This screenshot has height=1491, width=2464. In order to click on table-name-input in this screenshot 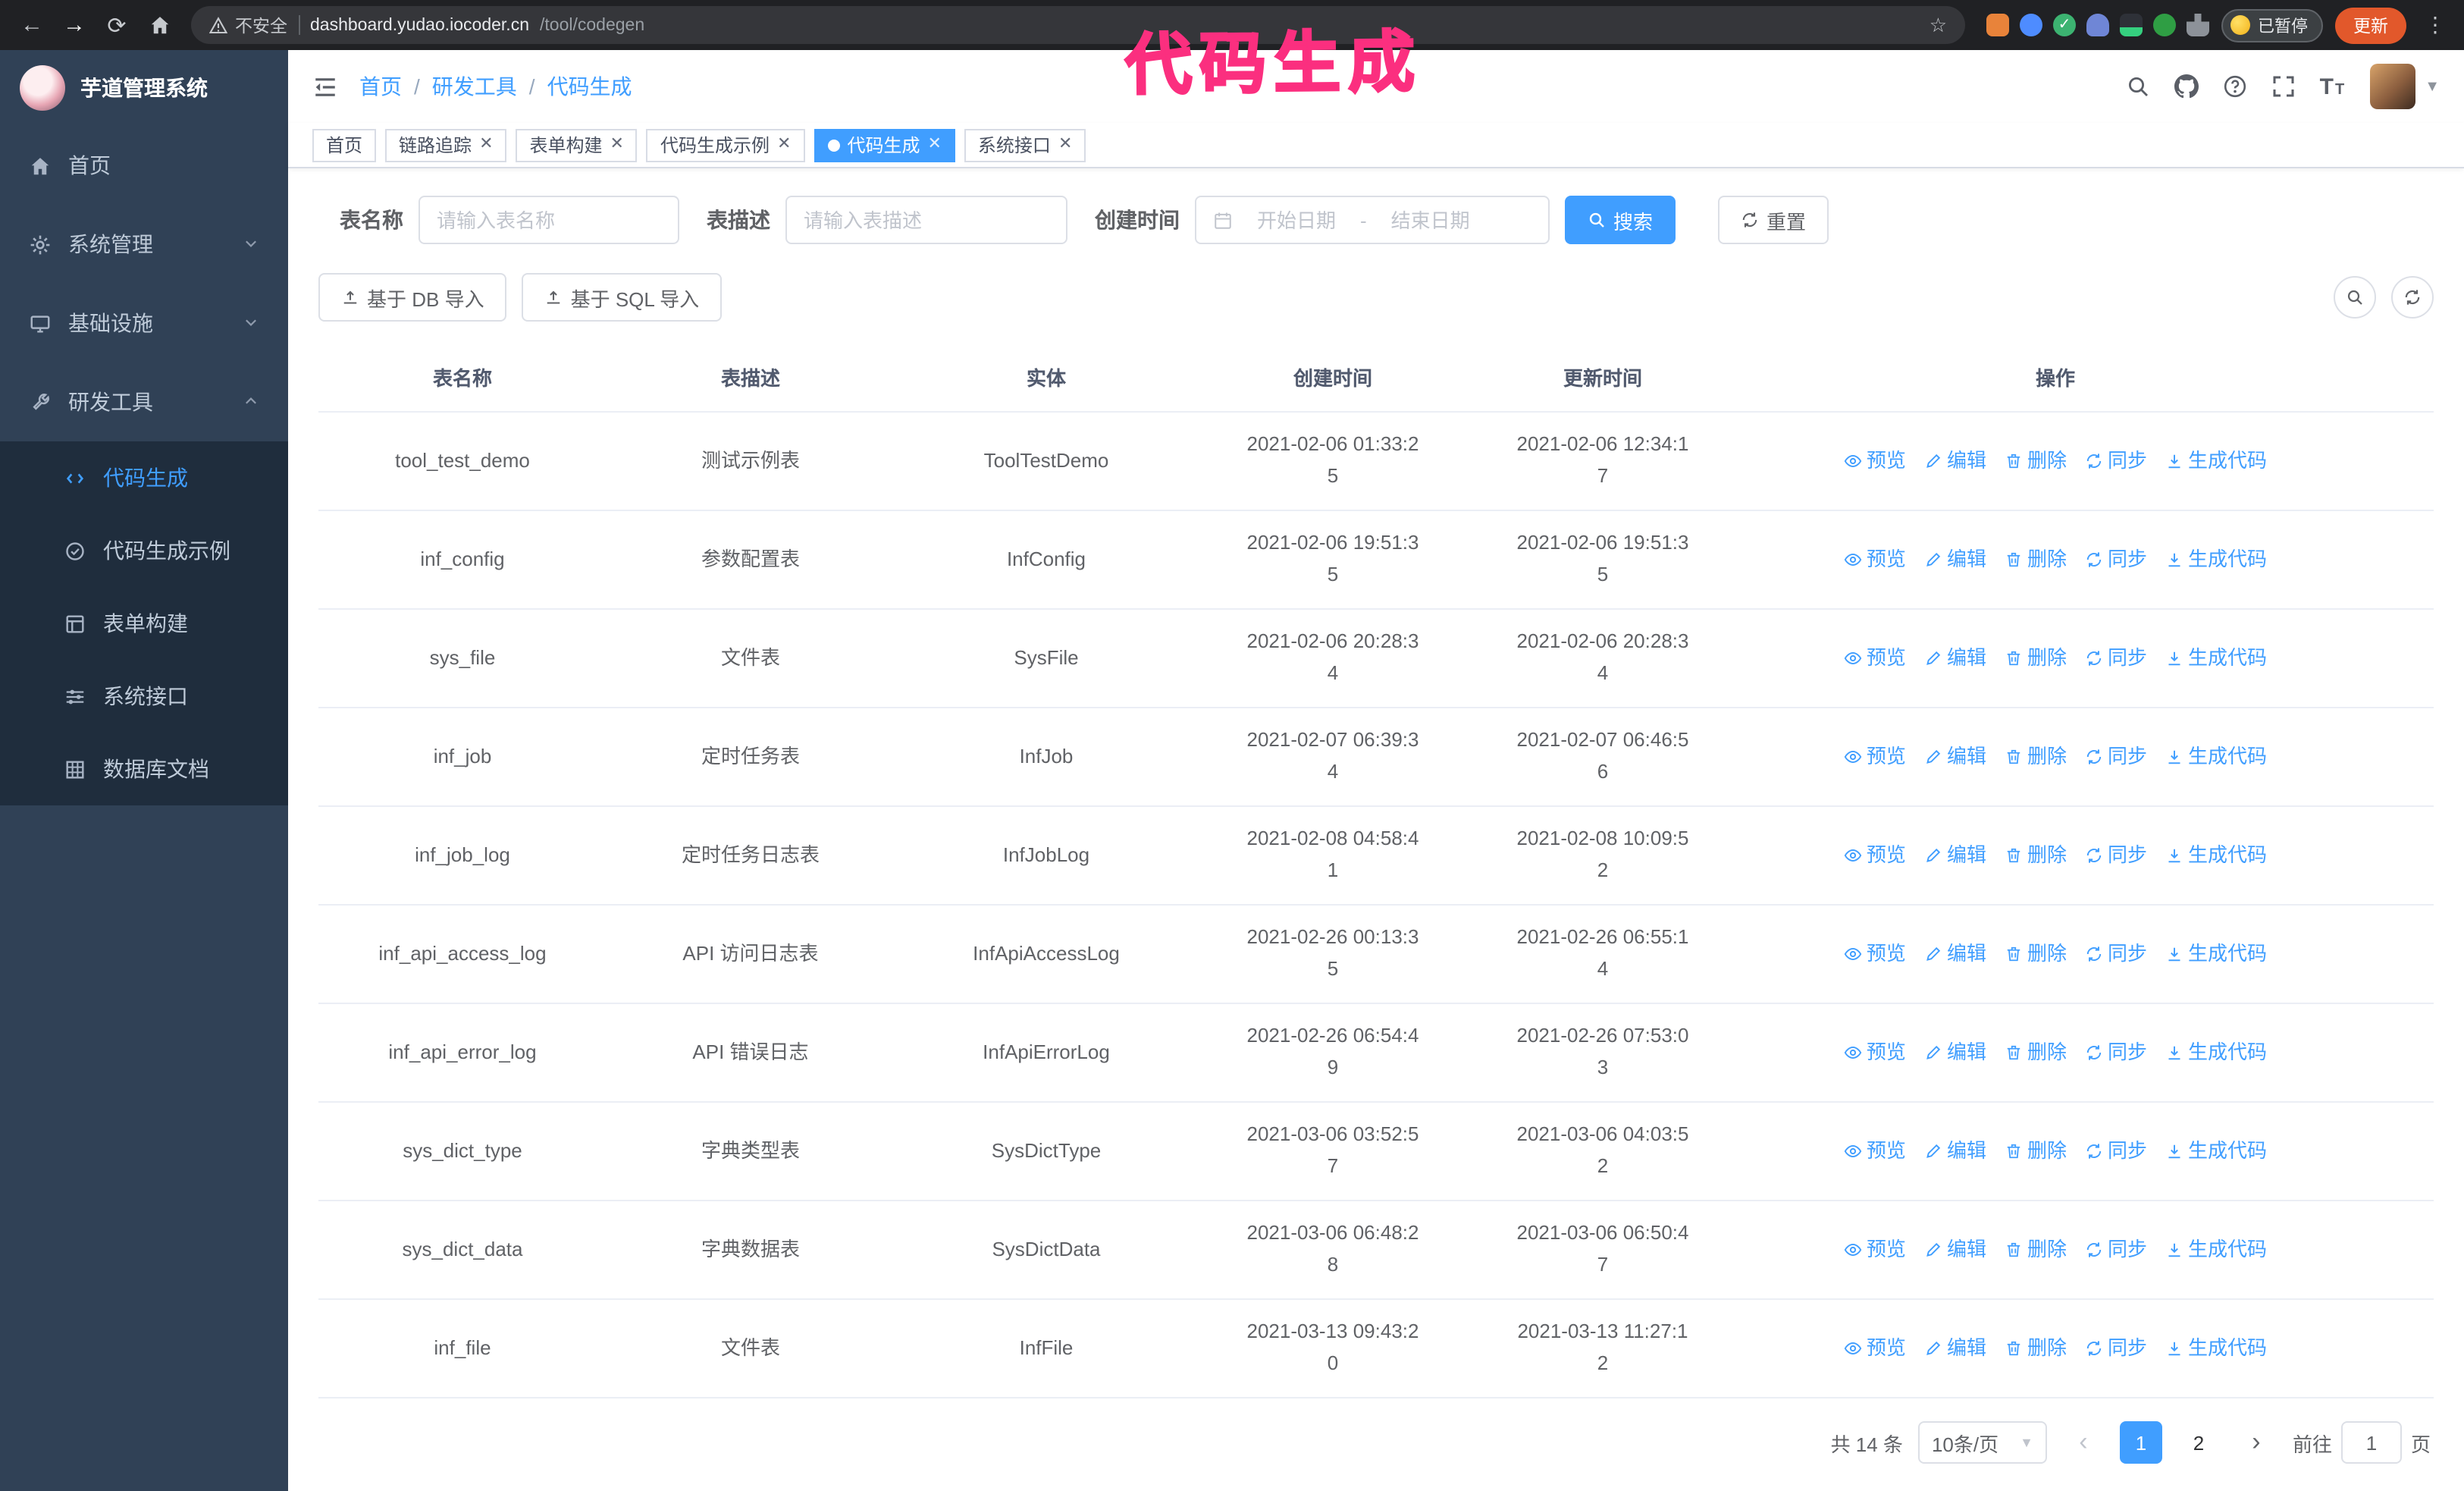, I will do `click(549, 220)`.